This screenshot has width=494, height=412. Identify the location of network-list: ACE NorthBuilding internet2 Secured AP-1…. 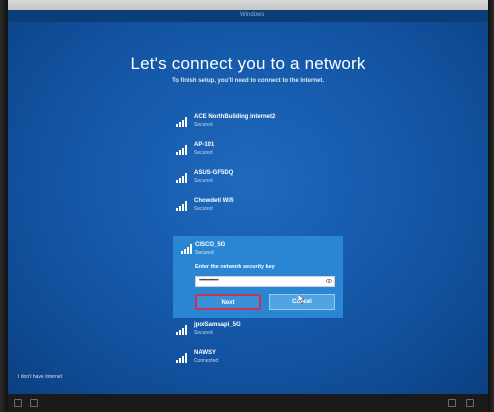
(268, 166).